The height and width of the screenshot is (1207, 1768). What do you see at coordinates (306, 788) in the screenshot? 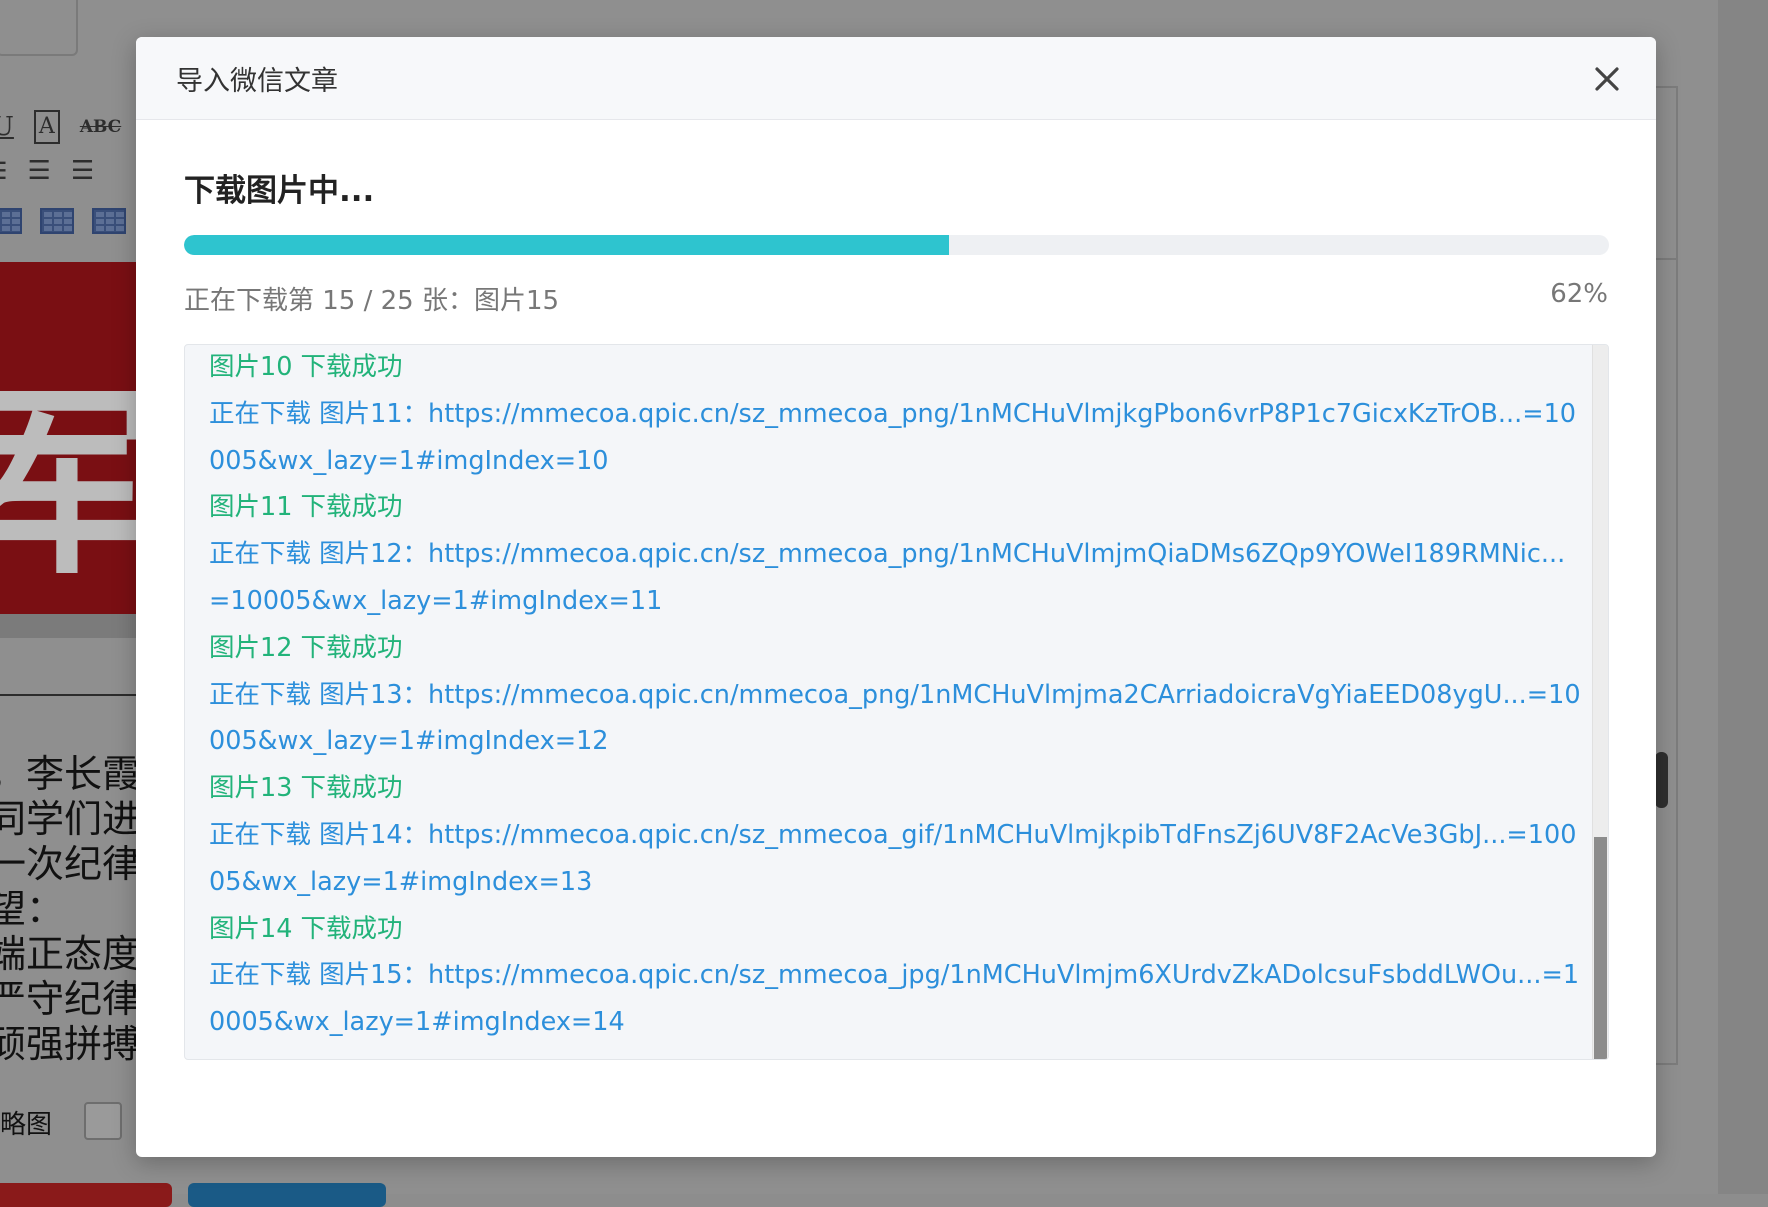
I see `log-success-line: 图片13 下载成功` at bounding box center [306, 788].